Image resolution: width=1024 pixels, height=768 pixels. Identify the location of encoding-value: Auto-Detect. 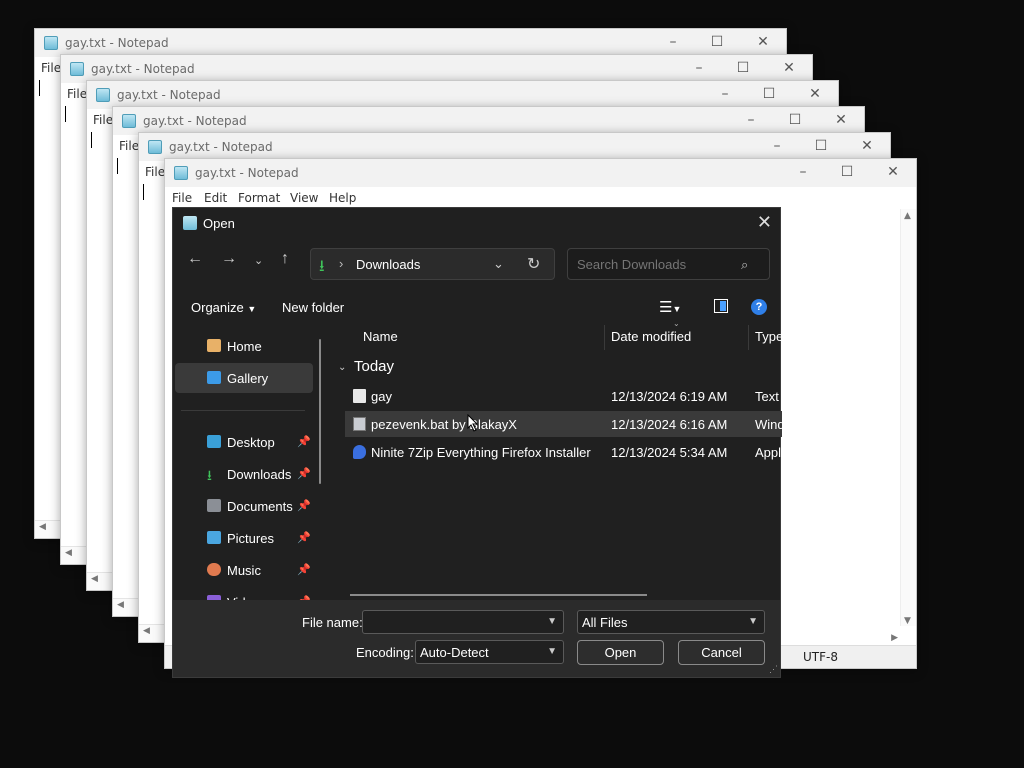
(454, 652).